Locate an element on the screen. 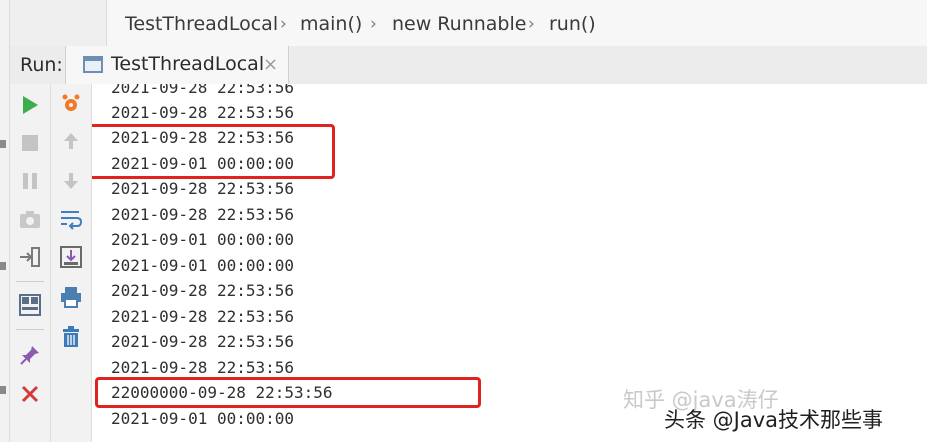 Image resolution: width=927 pixels, height=442 pixels. camera-icon is located at coordinates (30, 219).